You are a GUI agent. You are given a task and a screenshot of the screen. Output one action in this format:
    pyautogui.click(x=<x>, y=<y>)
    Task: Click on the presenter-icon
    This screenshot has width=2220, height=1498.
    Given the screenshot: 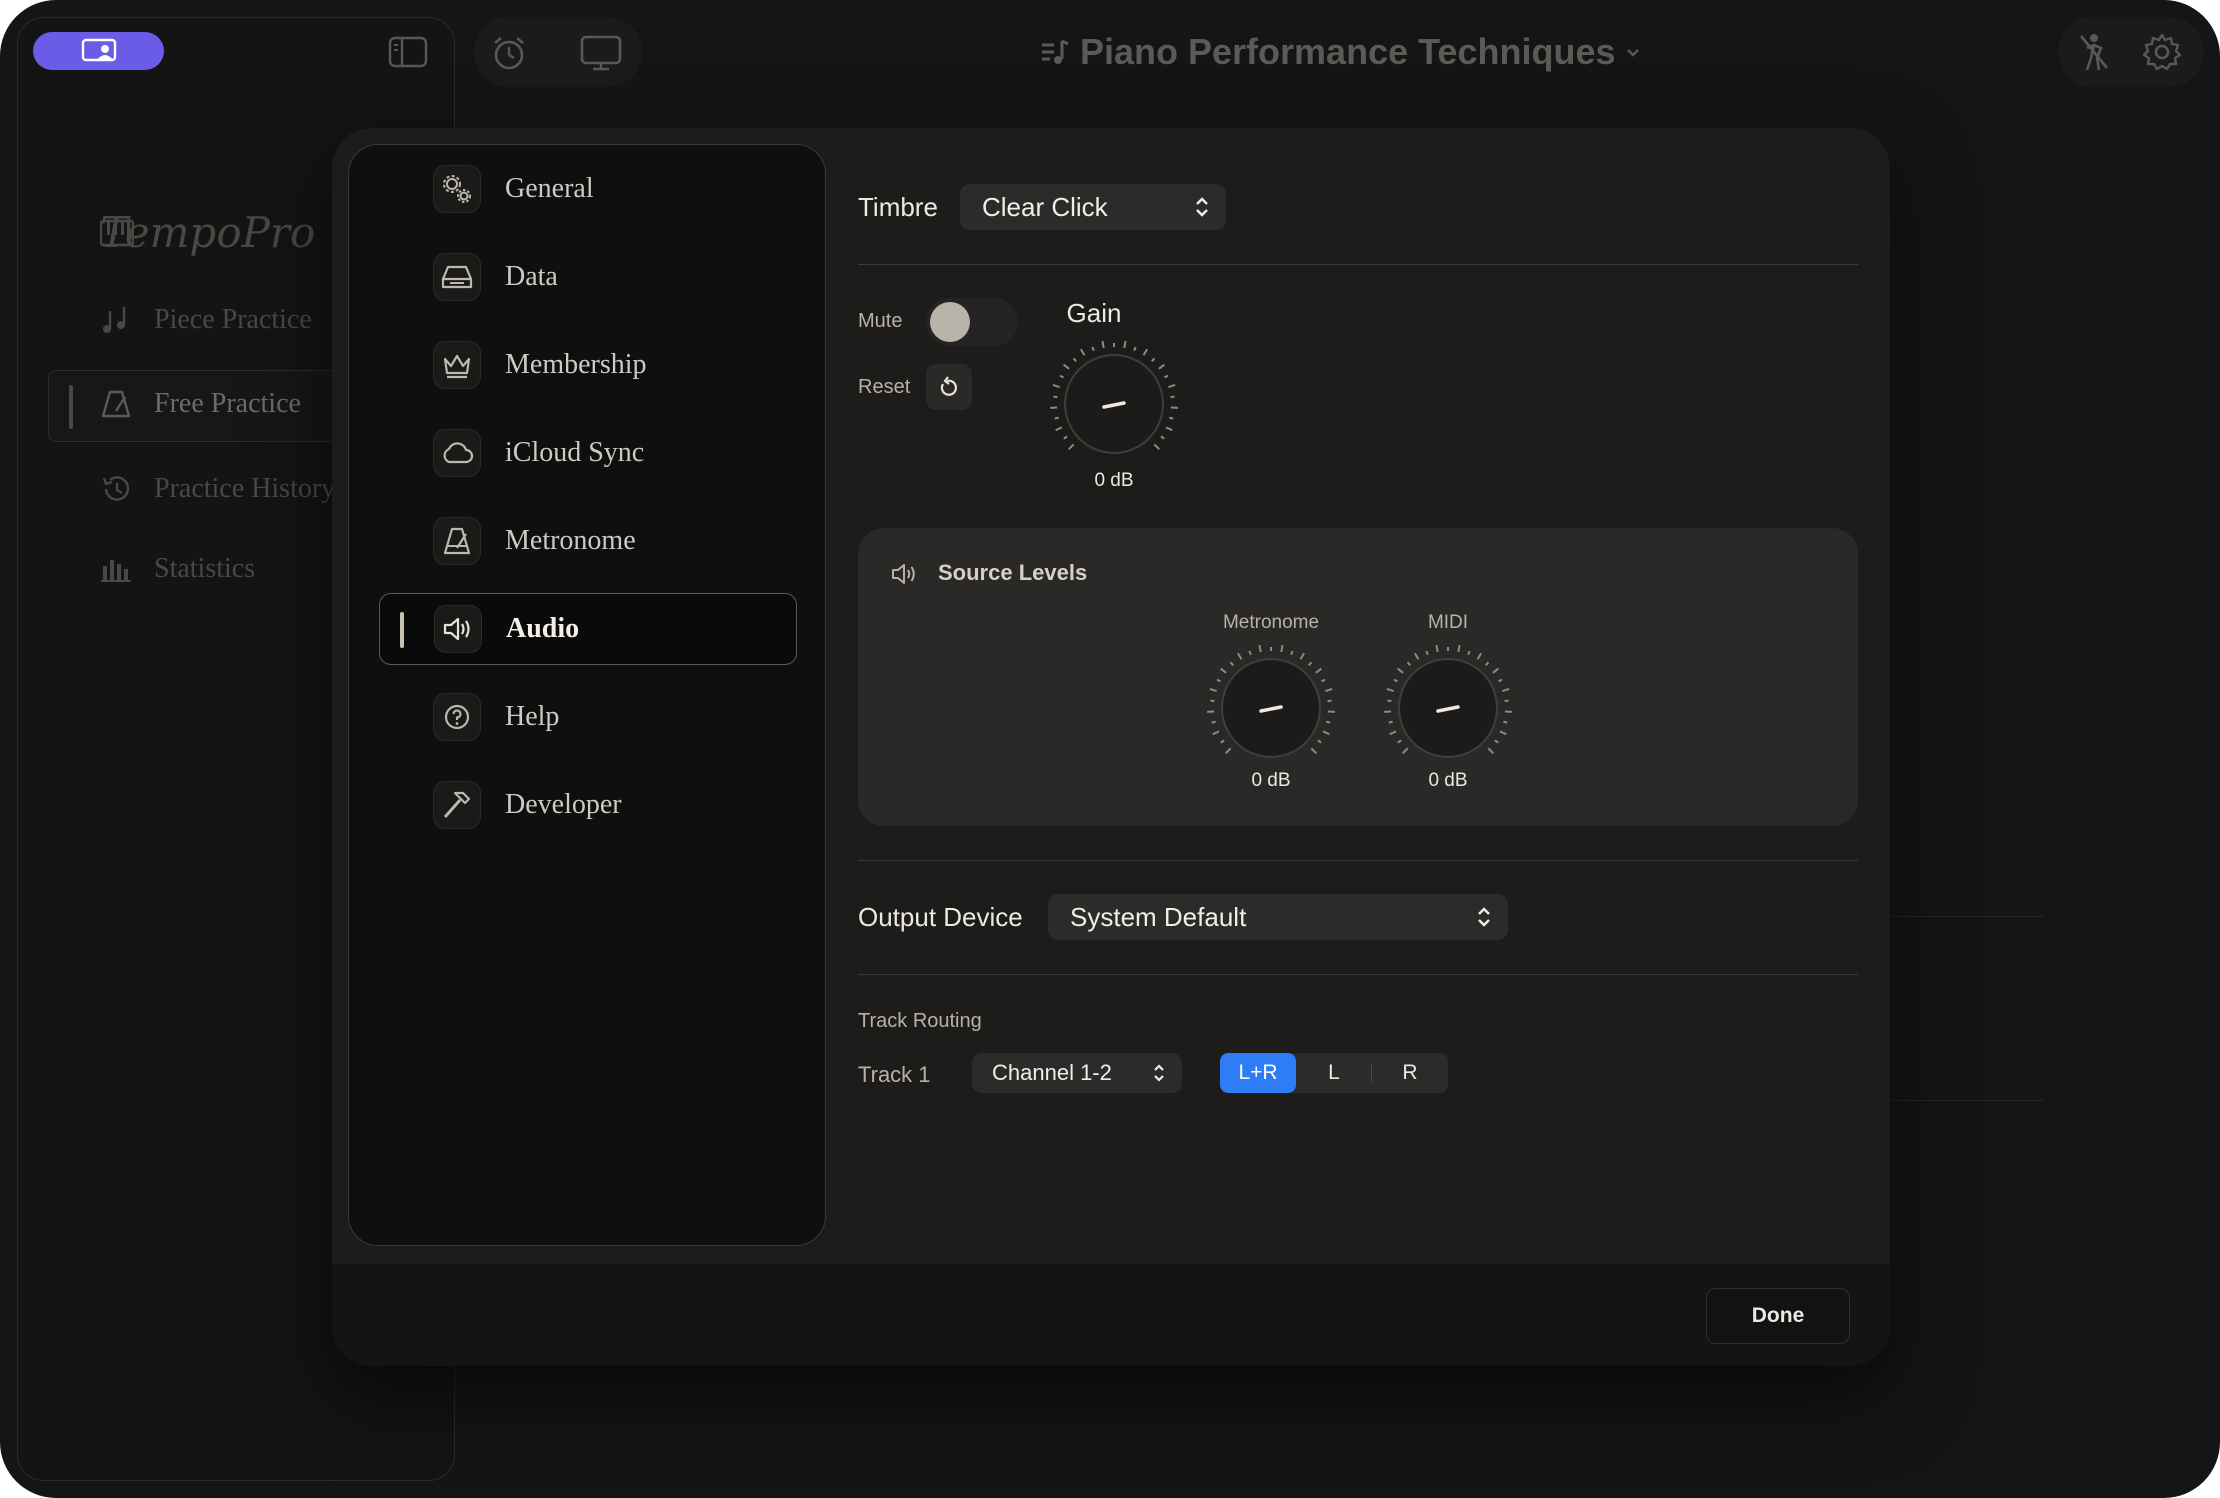 What is the action you would take?
    pyautogui.click(x=98, y=50)
    